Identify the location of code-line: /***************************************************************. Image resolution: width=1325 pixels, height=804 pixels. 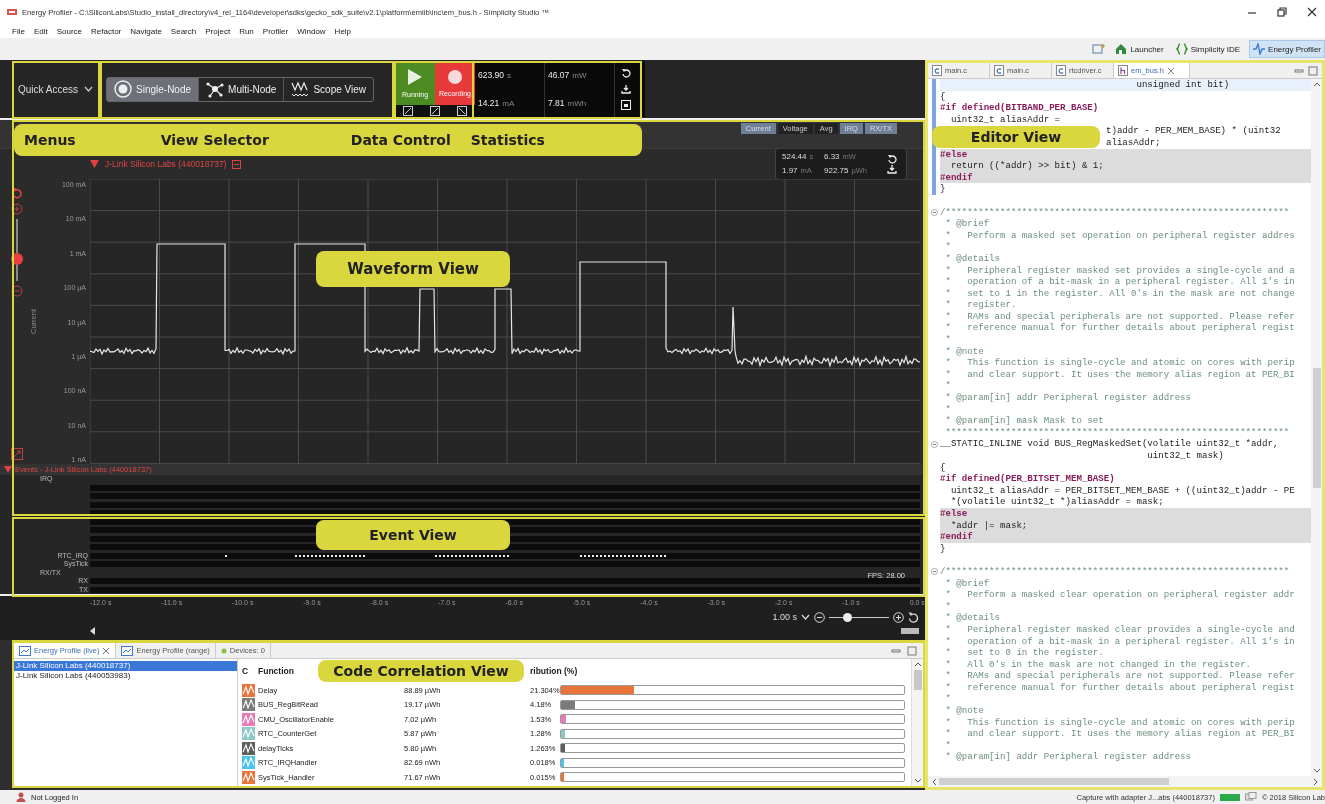
(1115, 212).